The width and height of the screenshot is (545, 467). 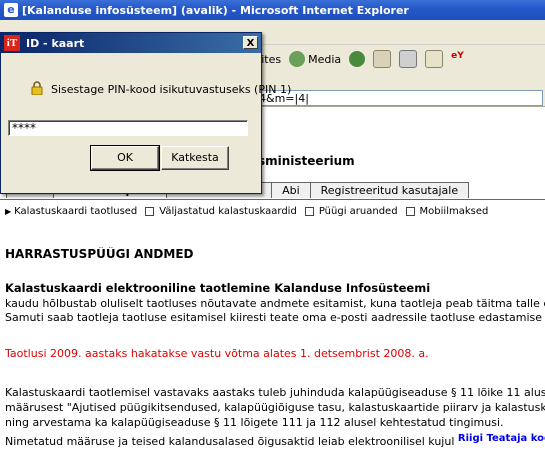 What do you see at coordinates (125, 158) in the screenshot?
I see `ok-button: OK` at bounding box center [125, 158].